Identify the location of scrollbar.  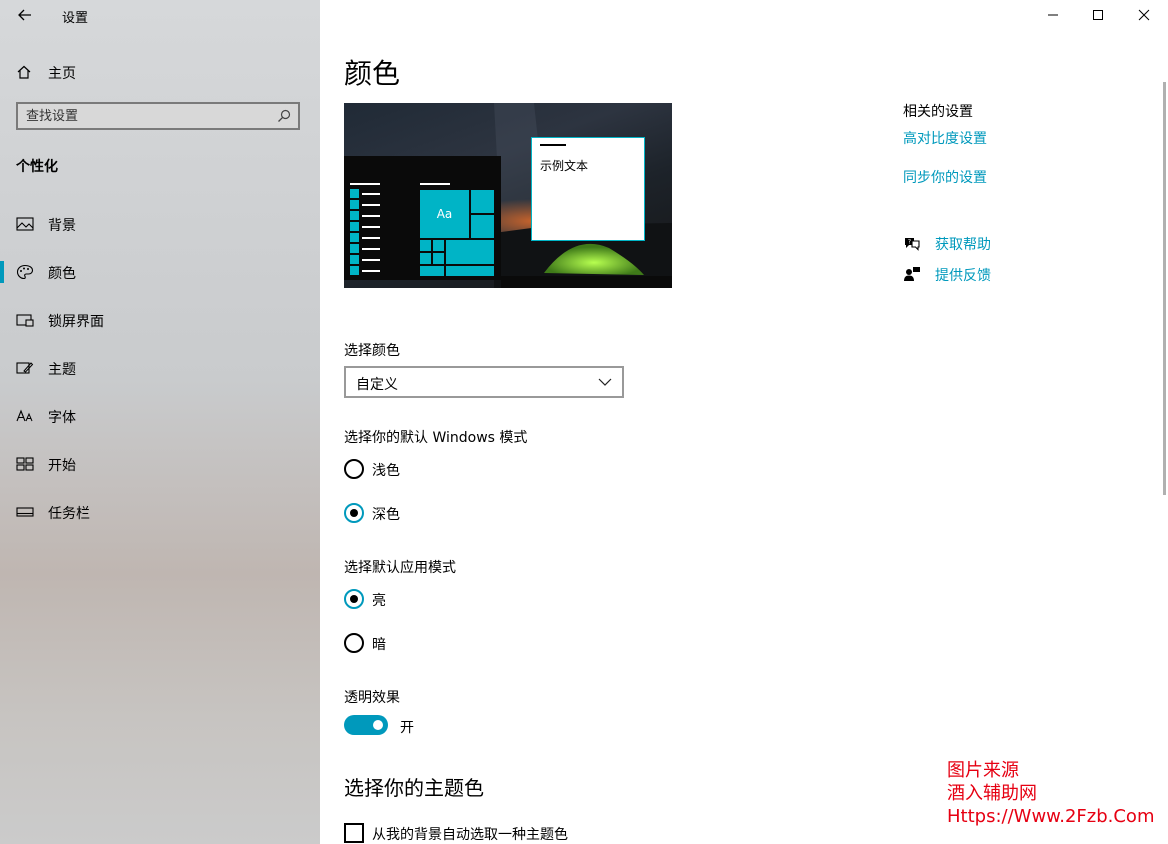
(1164, 288).